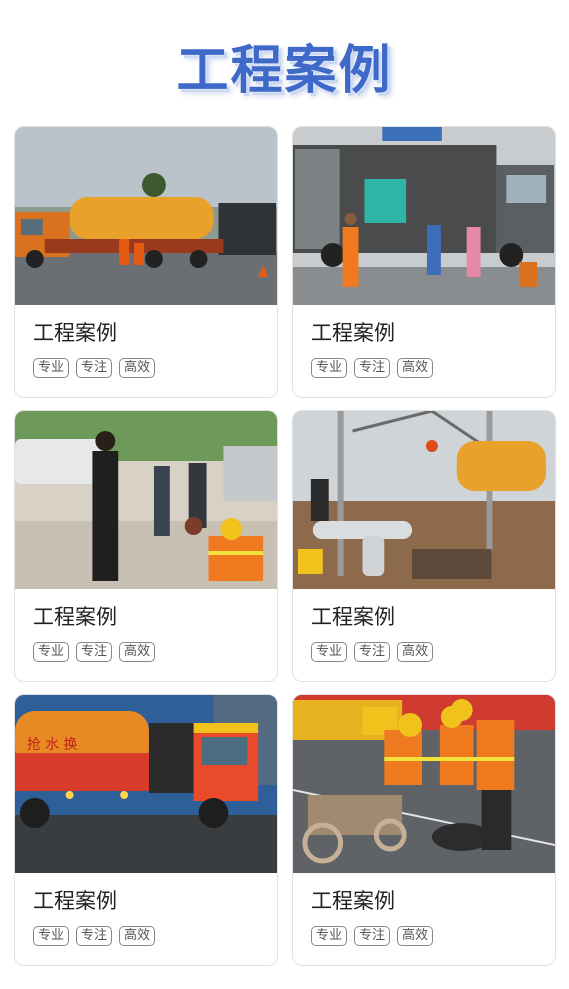 This screenshot has height=989, width=569. Describe the element at coordinates (52, 744) in the screenshot. I see `truck-lettering: 抢 水 换` at that location.